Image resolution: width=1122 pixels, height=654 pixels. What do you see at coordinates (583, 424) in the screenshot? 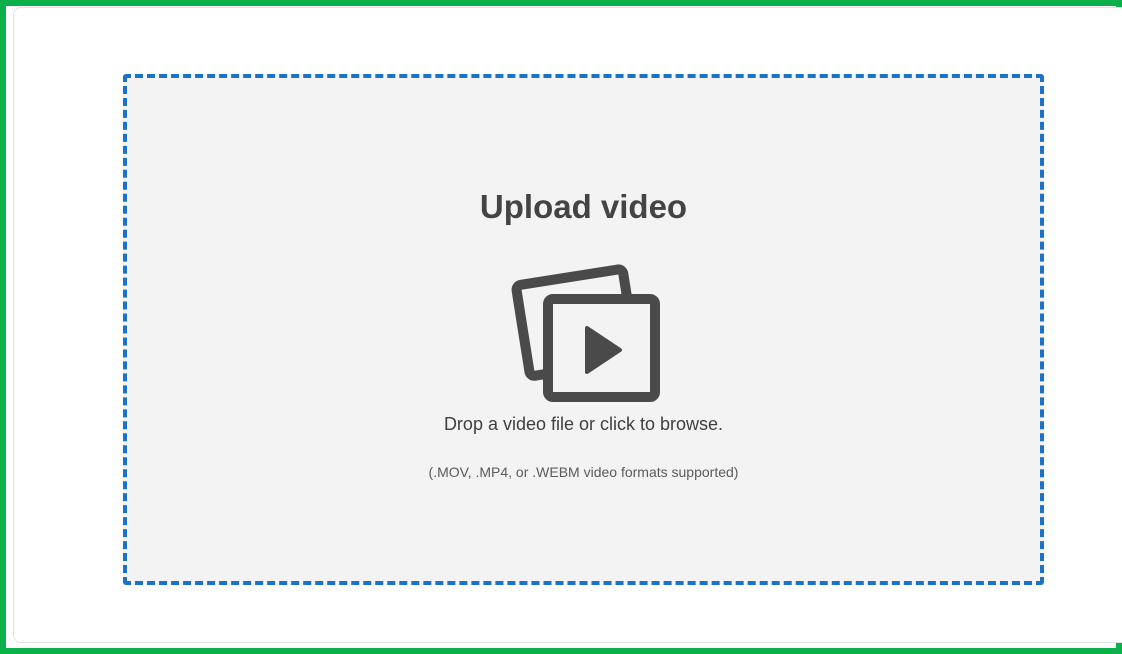
I see `drop-hint-text: Drop a video file or click to browse.` at bounding box center [583, 424].